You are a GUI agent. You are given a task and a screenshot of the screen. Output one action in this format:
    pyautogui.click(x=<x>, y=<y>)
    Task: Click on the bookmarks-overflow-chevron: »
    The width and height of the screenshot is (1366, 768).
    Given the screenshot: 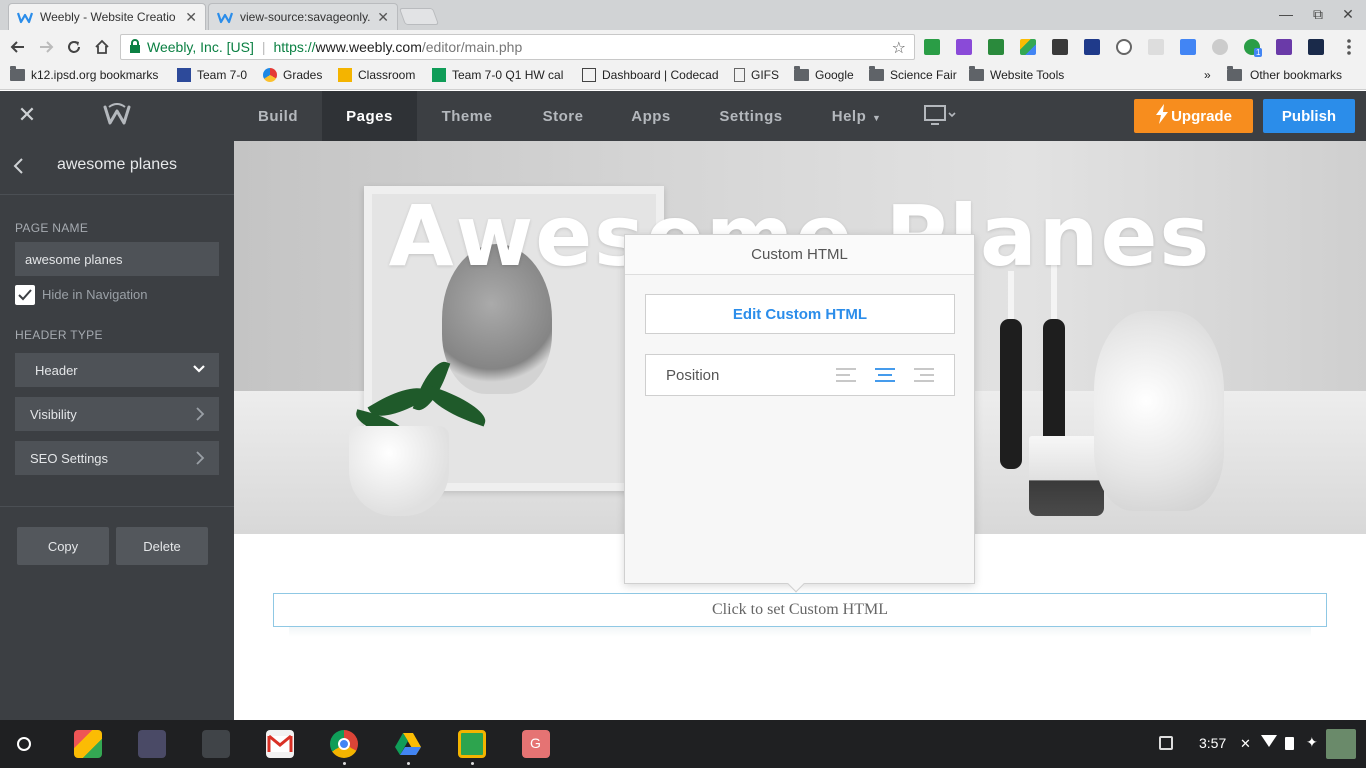 What is the action you would take?
    pyautogui.click(x=1207, y=75)
    